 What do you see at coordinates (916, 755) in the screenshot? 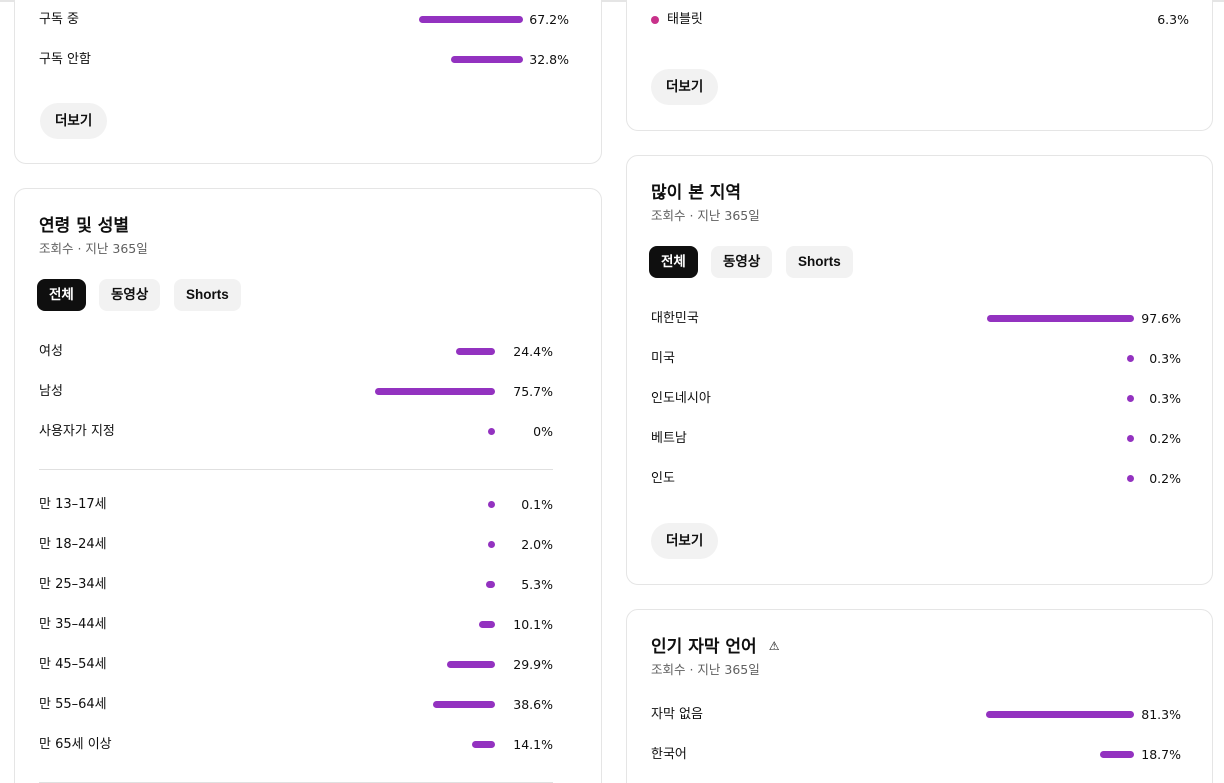
I see `subtitle-row: 한국어 18.7%` at bounding box center [916, 755].